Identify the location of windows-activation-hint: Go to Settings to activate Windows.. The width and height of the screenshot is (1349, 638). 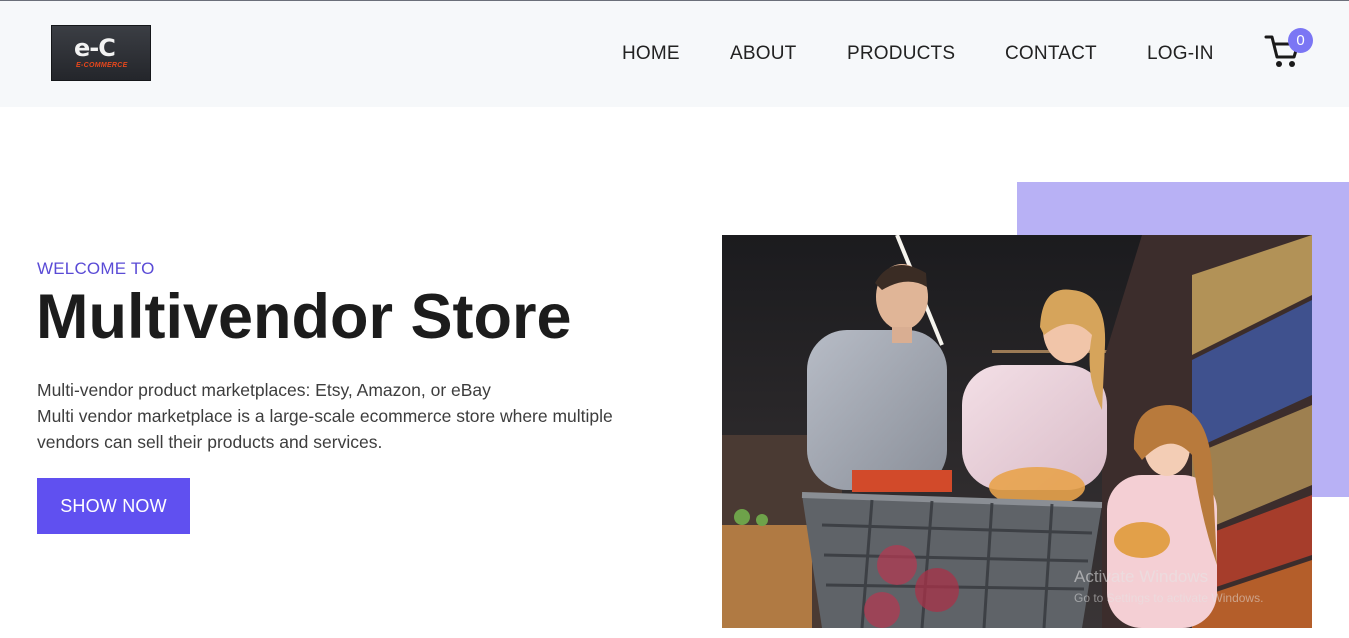
(1169, 598).